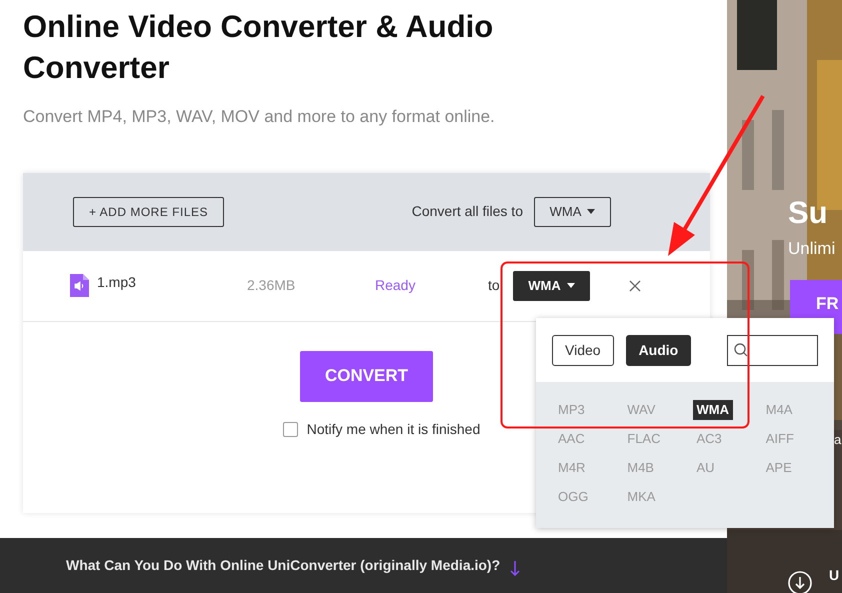 This screenshot has height=593, width=842. Describe the element at coordinates (259, 117) in the screenshot. I see `page-subtitle: Convert MP4, MP3, WAV, MOV and more to any format online.` at that location.